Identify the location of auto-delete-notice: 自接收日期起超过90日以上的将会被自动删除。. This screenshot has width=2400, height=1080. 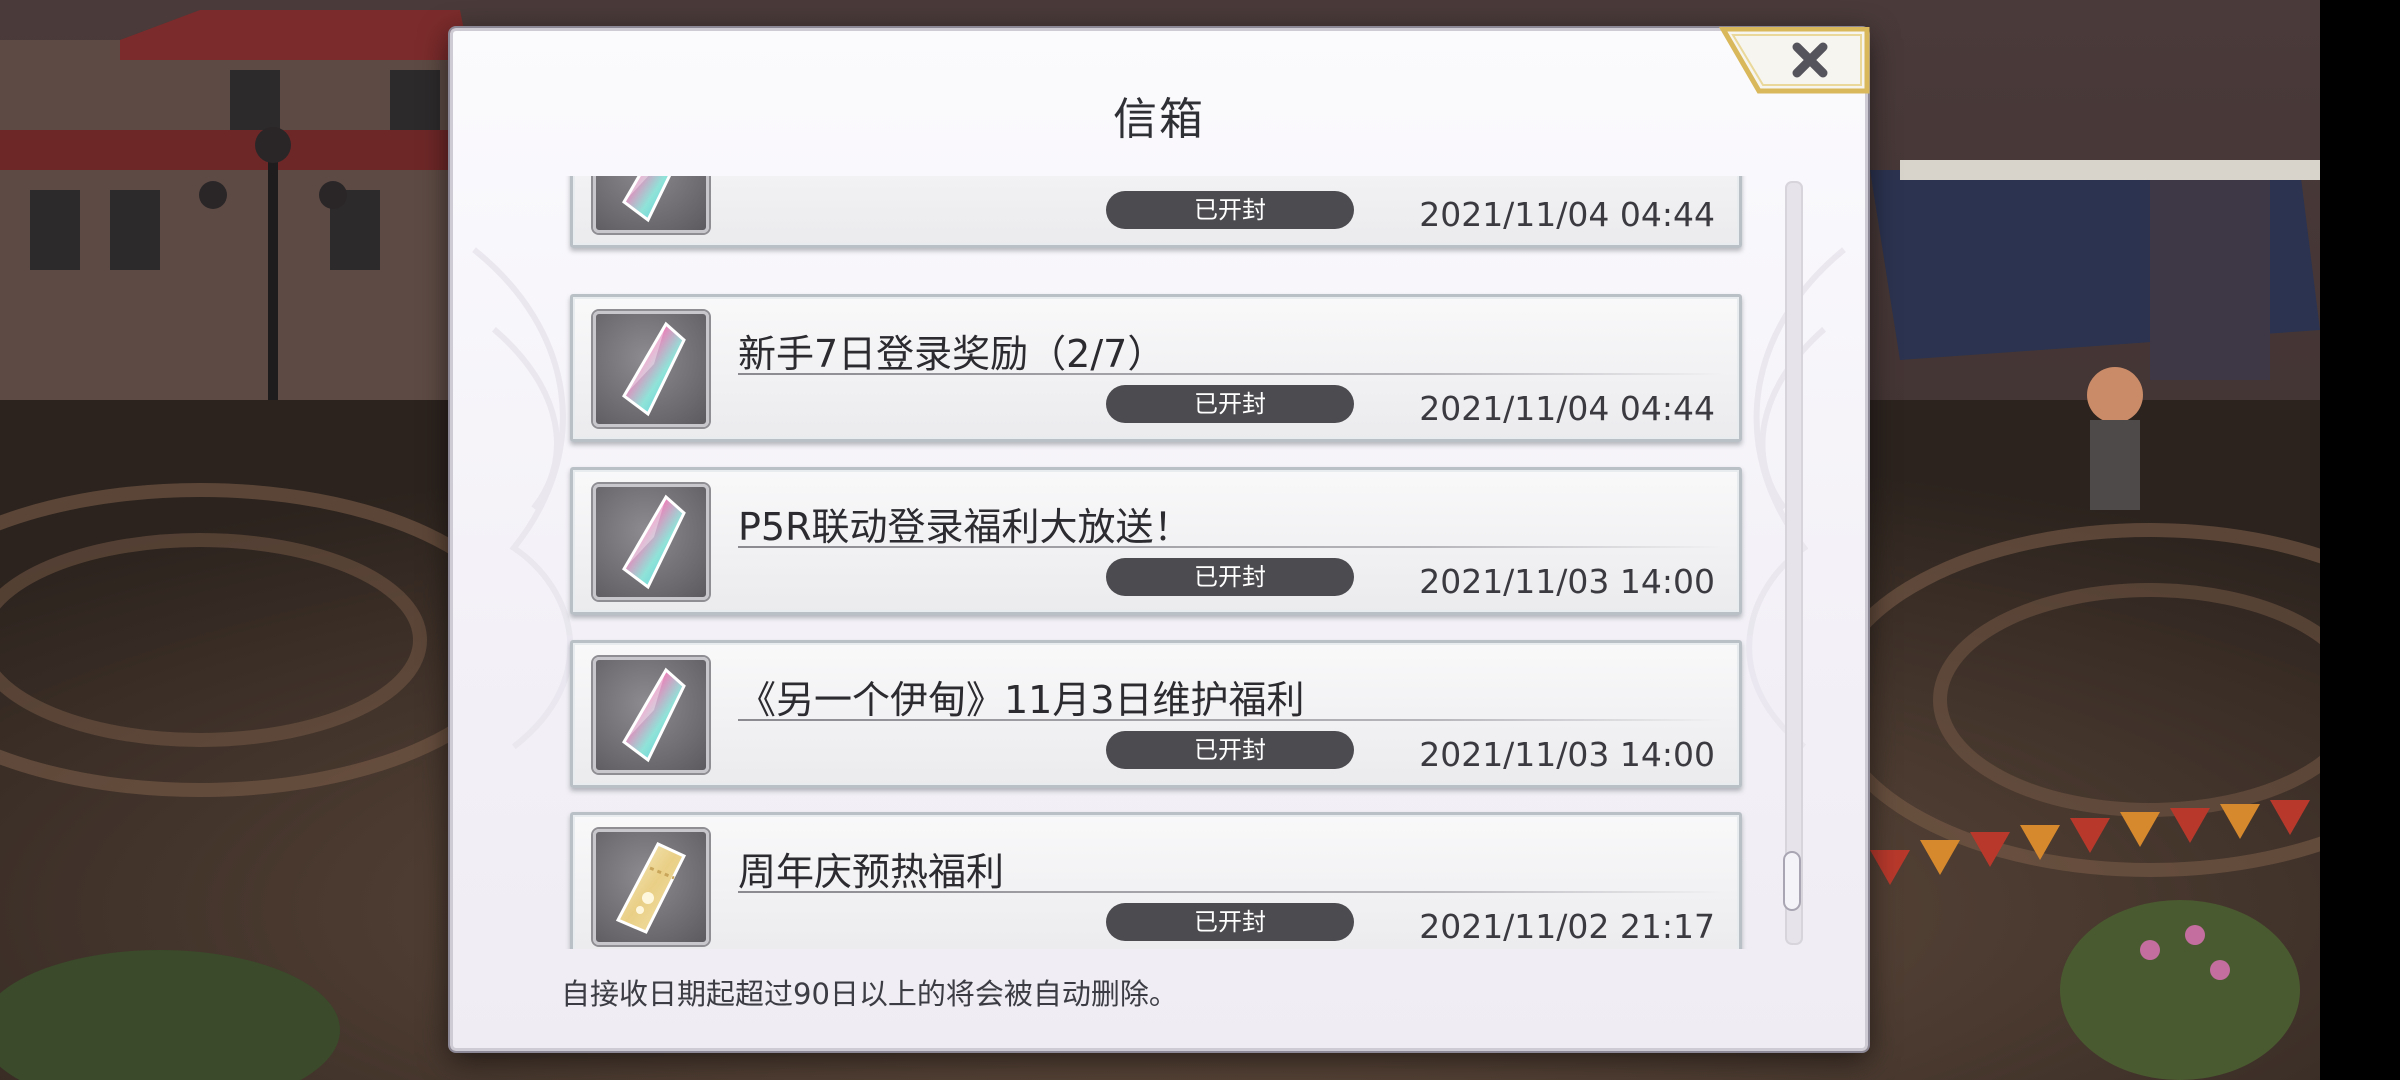
(869, 994).